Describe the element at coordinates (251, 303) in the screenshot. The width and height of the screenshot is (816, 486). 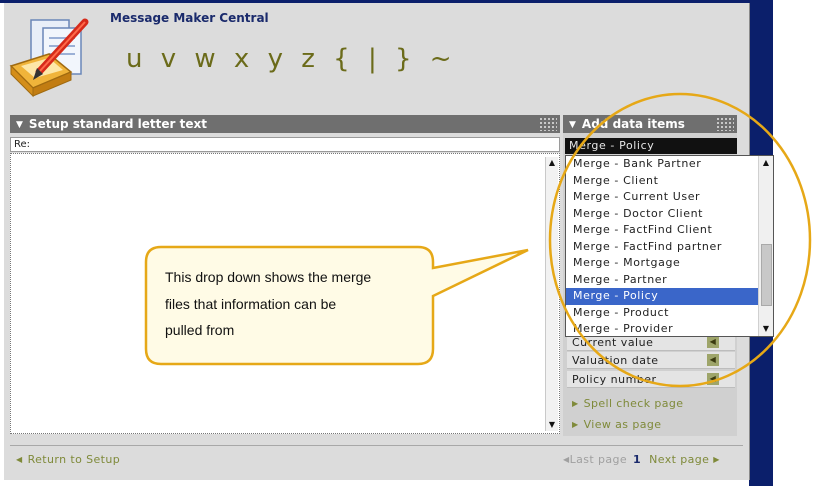
I see `callout-line: files that information can be` at that location.